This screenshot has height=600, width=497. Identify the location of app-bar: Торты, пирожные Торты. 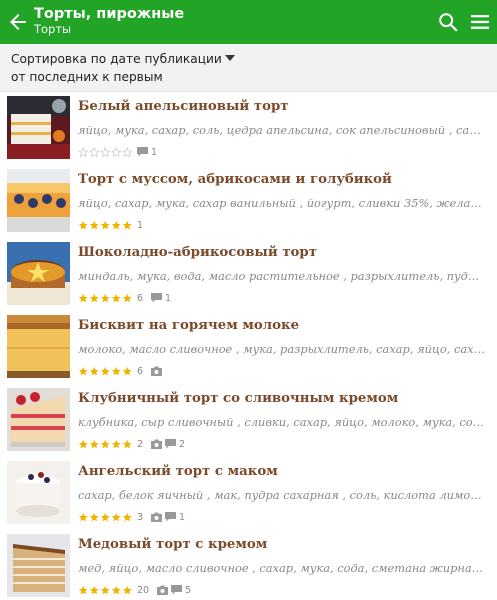
(248, 22).